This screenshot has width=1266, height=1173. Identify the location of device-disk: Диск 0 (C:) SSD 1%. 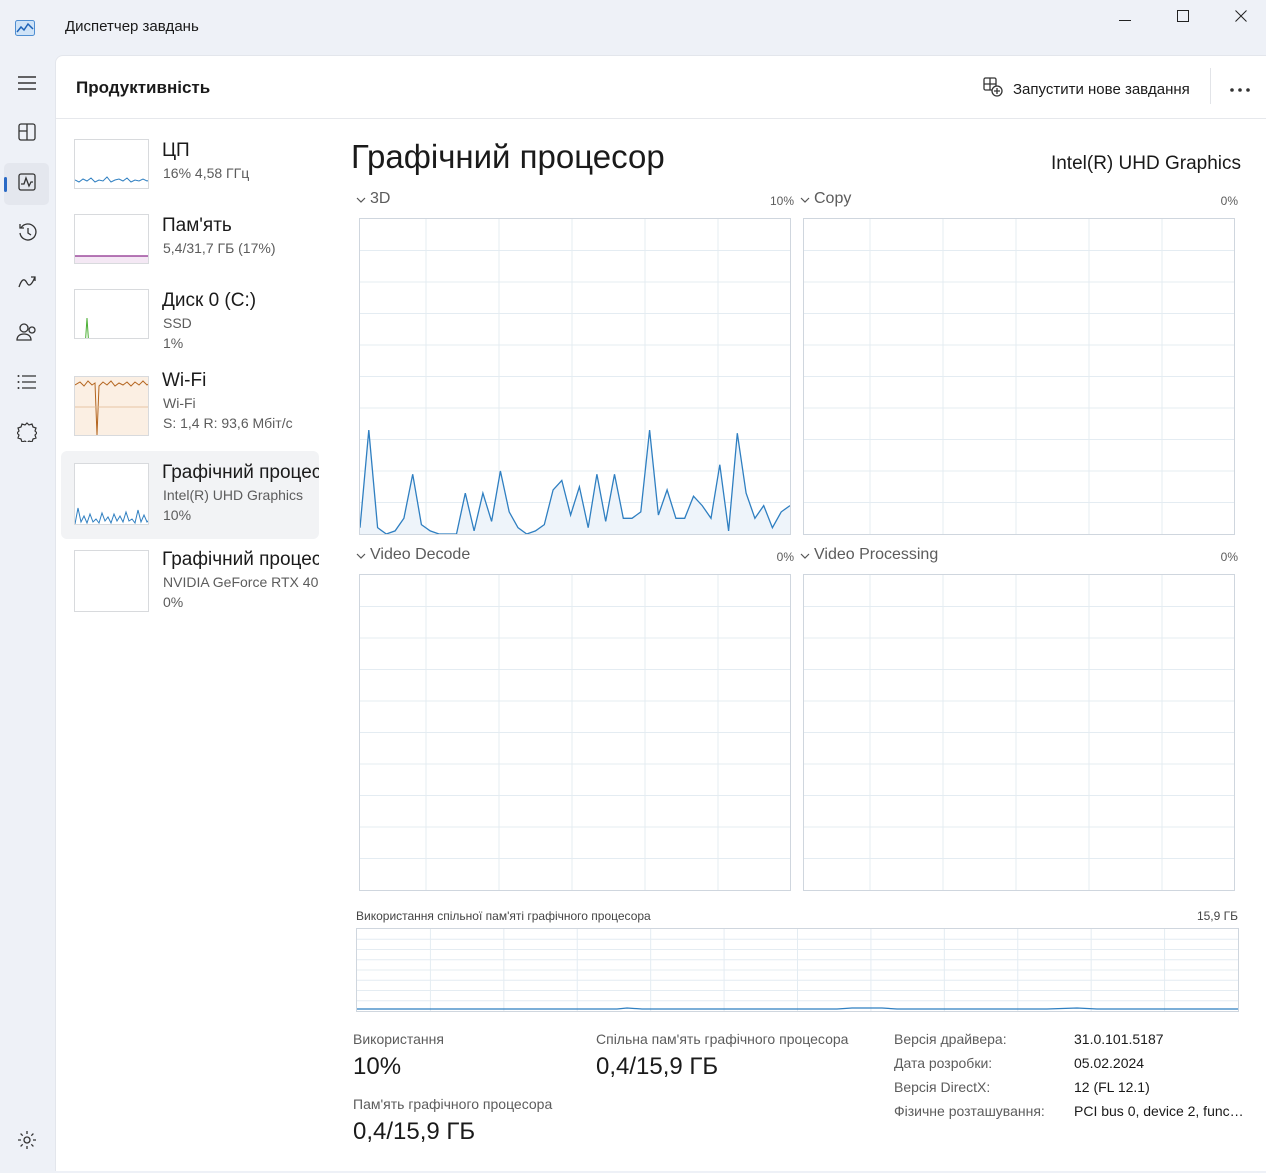
(190, 324).